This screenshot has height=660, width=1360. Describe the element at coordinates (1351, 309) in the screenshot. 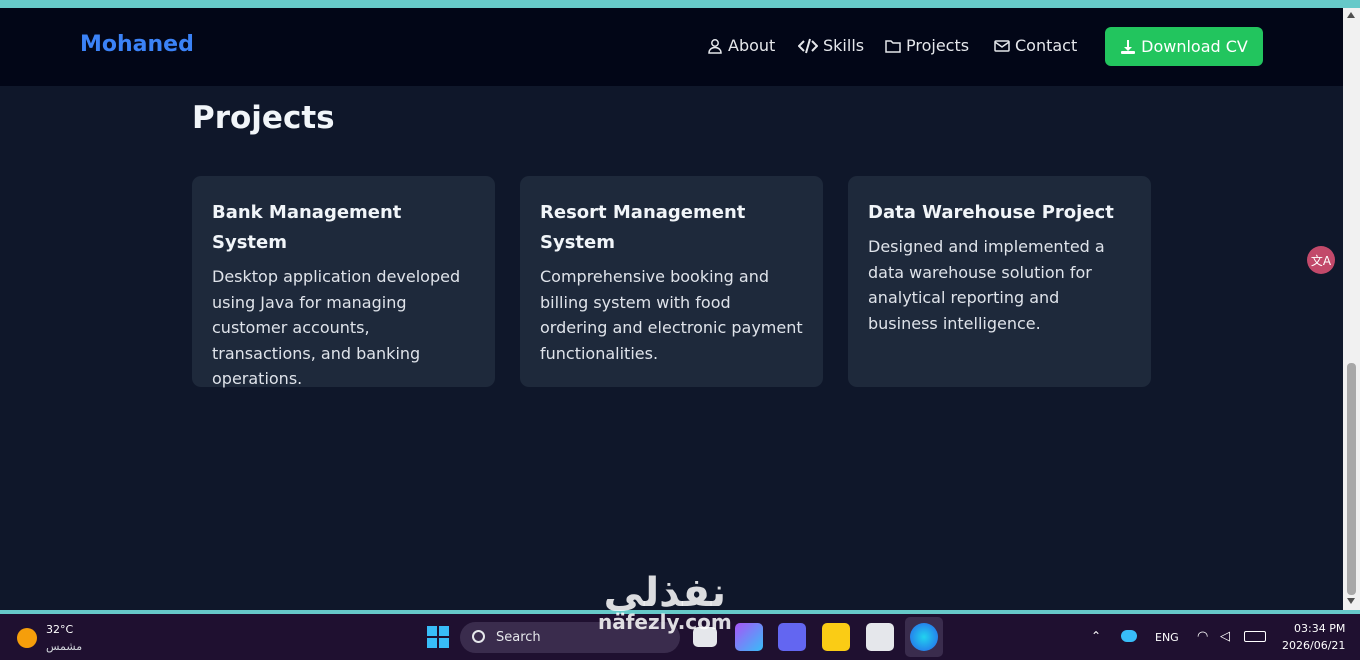

I see `vertical-scrollbar` at that location.